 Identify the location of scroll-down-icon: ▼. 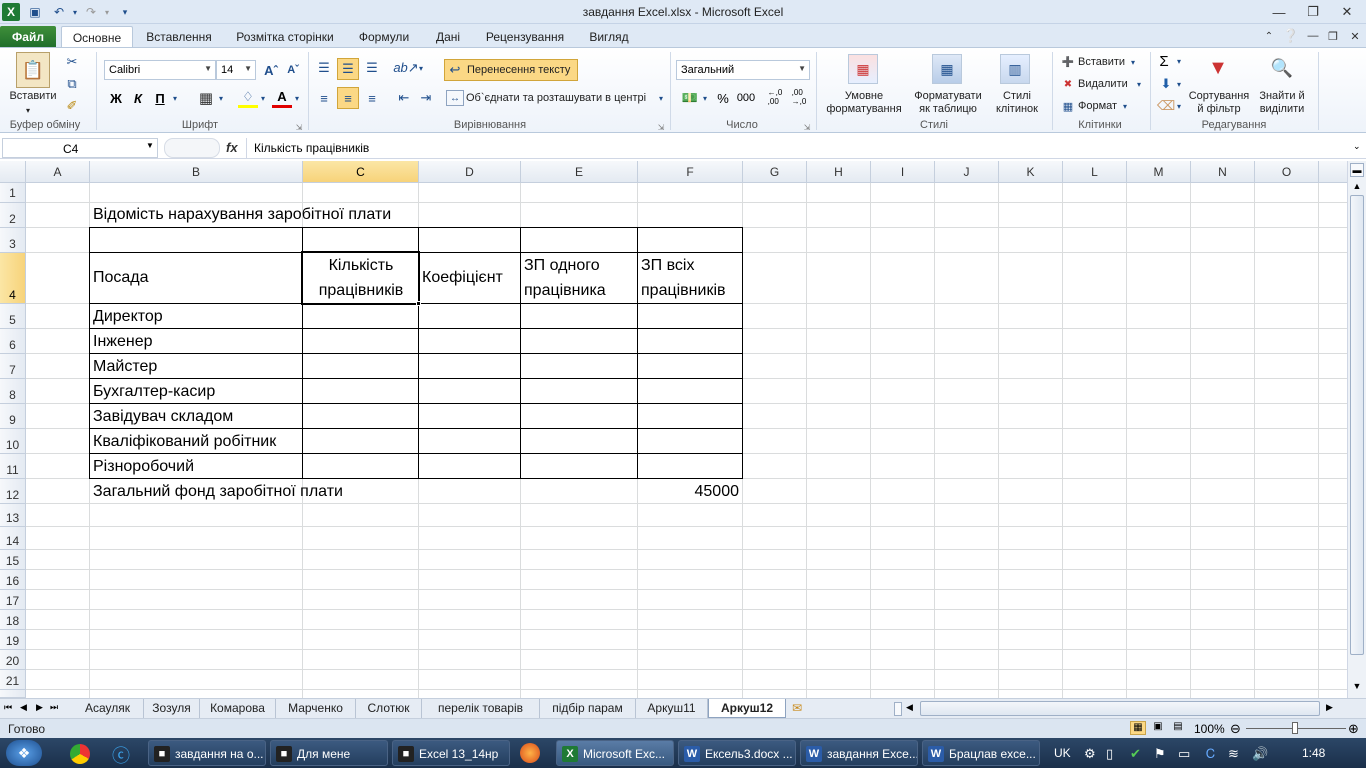
(1357, 686).